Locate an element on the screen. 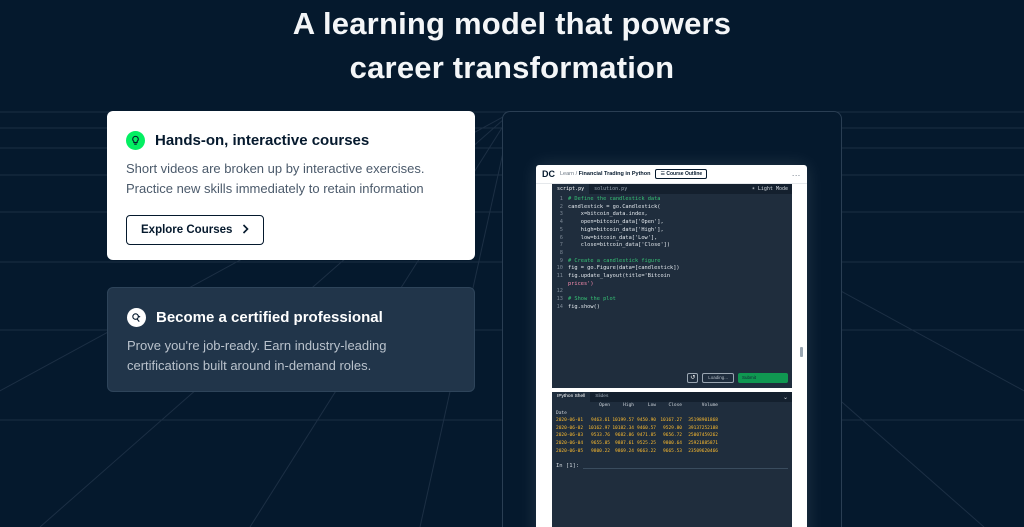  line-number: 3 is located at coordinates (561, 214).